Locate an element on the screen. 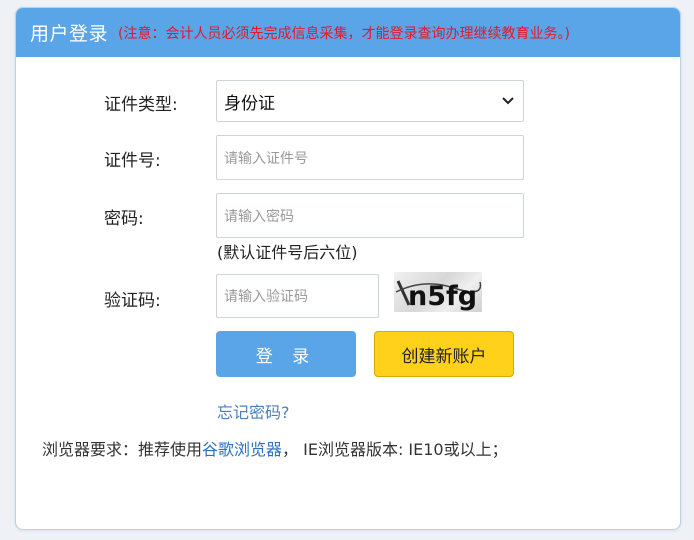 The width and height of the screenshot is (694, 540). password-input: 请输入密码 is located at coordinates (370, 215).